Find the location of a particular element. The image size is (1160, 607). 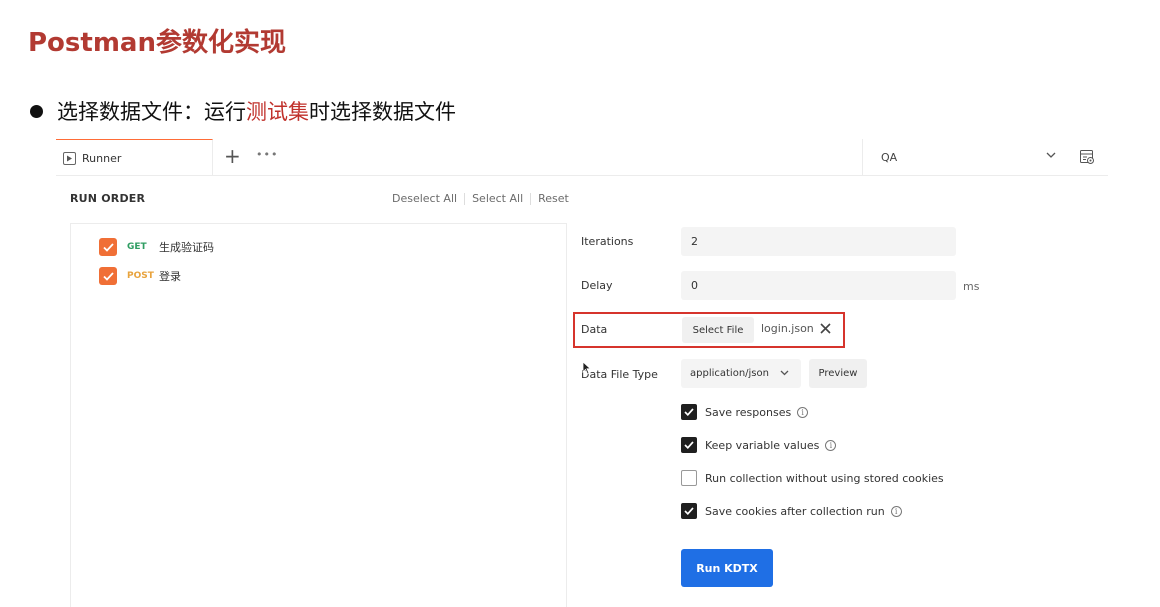

select-all-button: Select All is located at coordinates (497, 198).